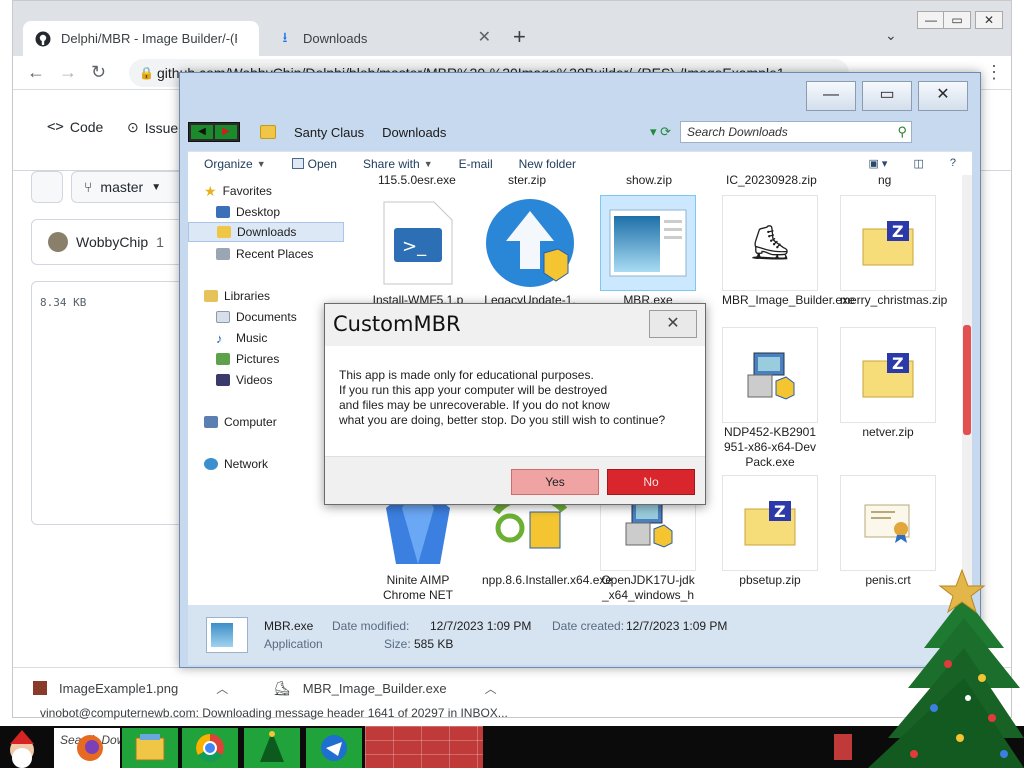 The width and height of the screenshot is (1024, 768). Describe the element at coordinates (47, 187) in the screenshot. I see `sidebar-toggle-button` at that location.